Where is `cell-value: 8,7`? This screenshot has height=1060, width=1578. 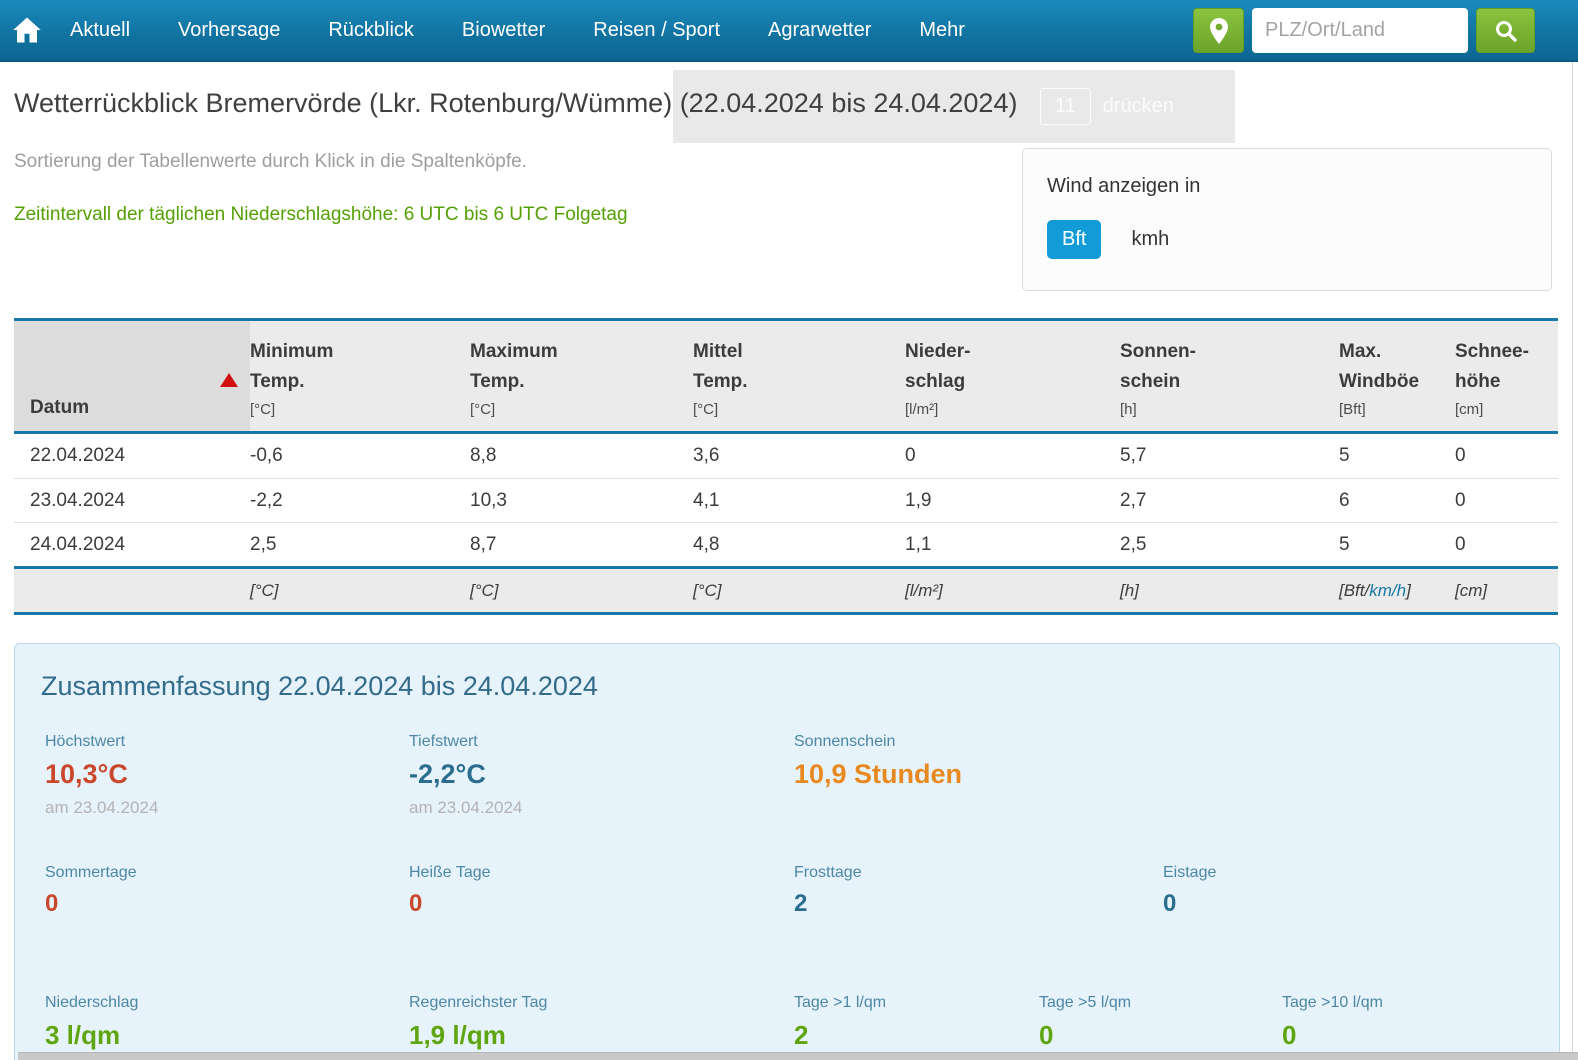 cell-value: 8,7 is located at coordinates (483, 544).